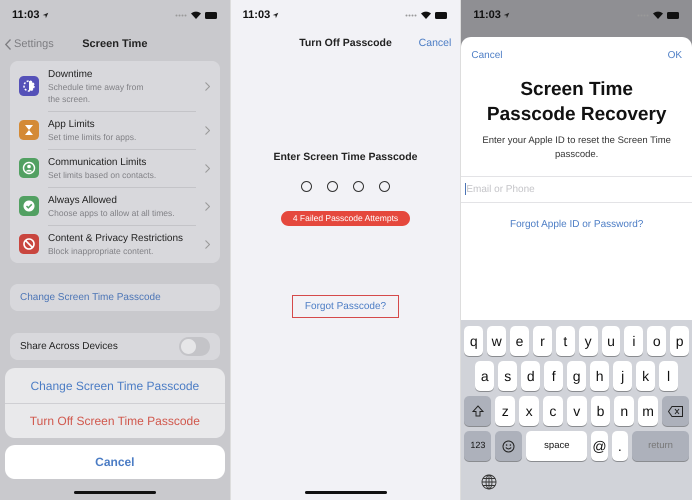 This screenshot has width=692, height=500. I want to click on keyboard-key: k, so click(646, 376).